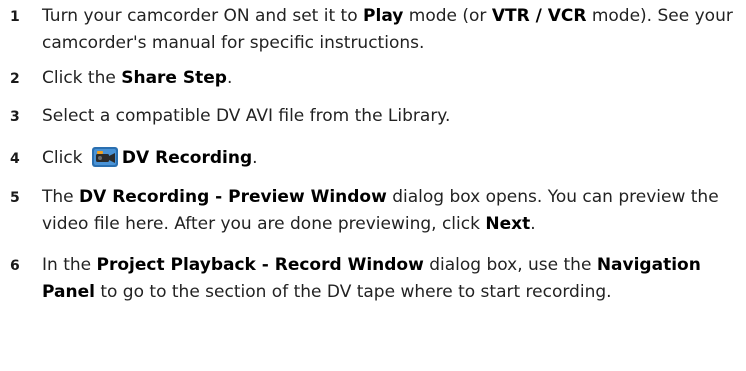  Describe the element at coordinates (15, 17) in the screenshot. I see `step-number: 1` at that location.